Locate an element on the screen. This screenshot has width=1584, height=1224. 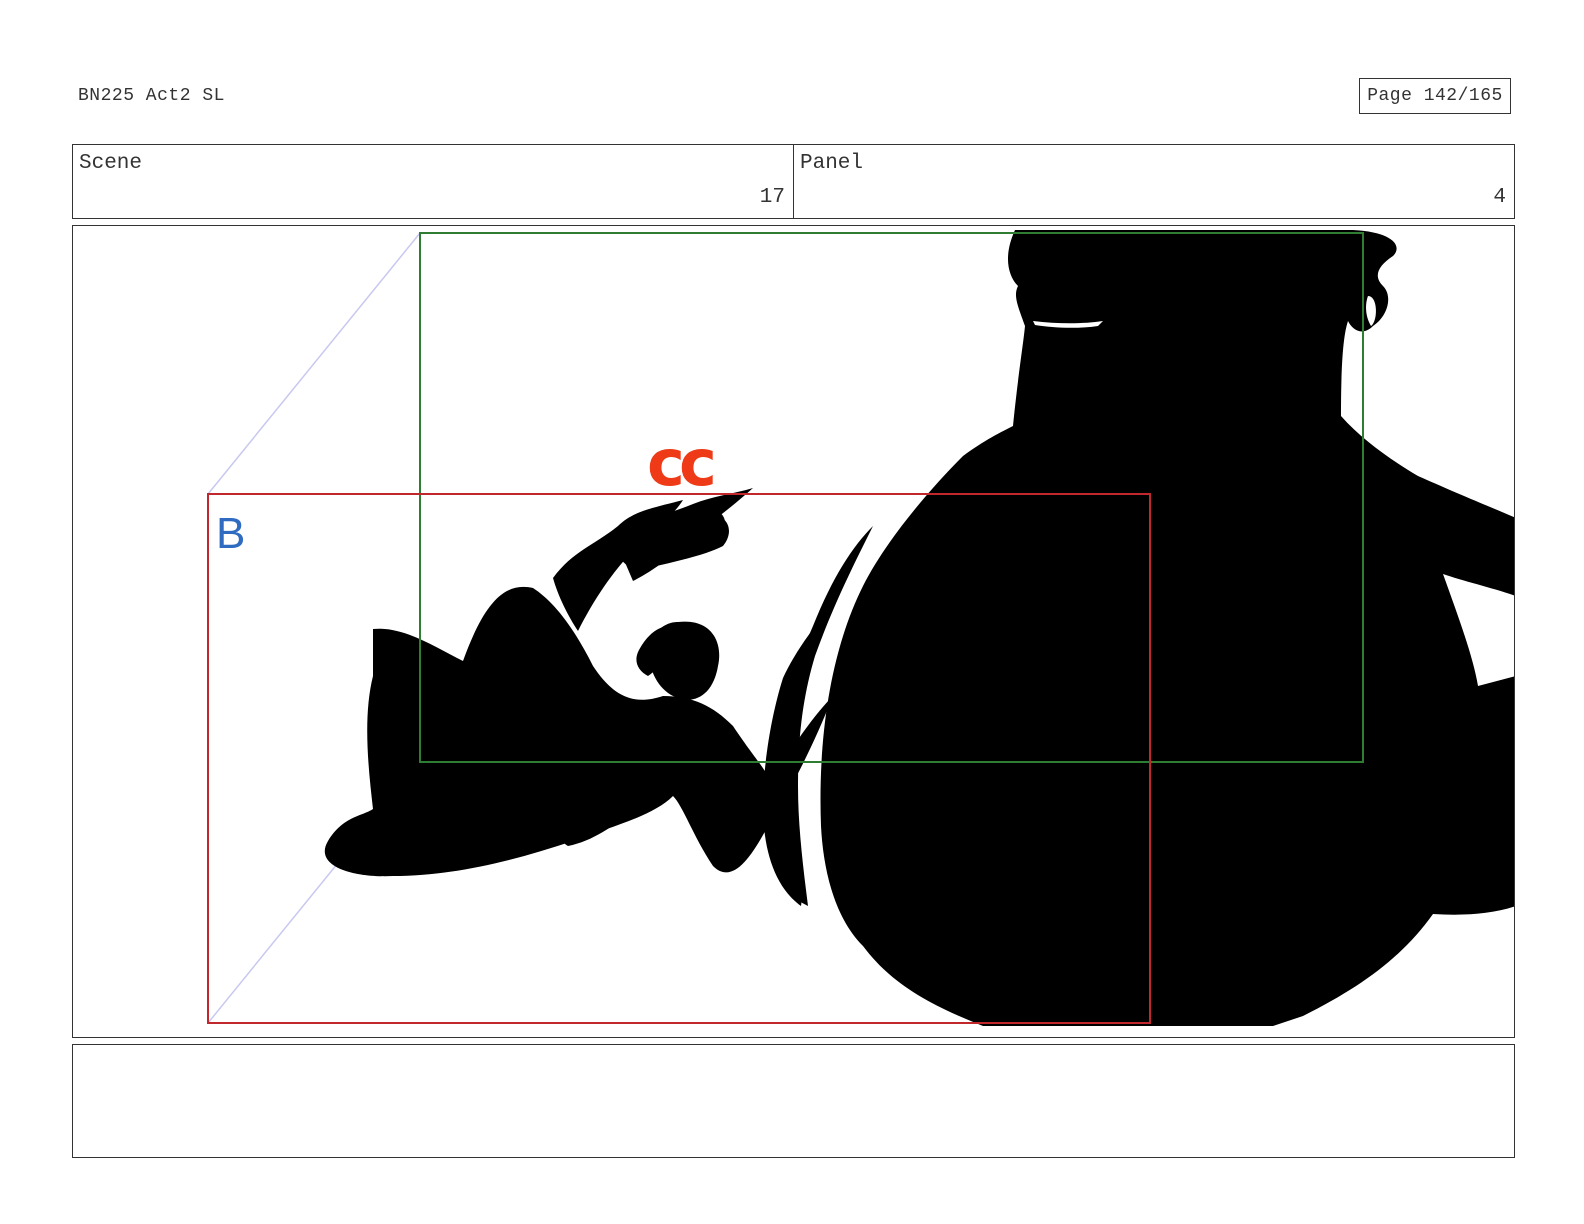
scene-panel-header: Scene 17 Panel 4 is located at coordinates (793, 181).